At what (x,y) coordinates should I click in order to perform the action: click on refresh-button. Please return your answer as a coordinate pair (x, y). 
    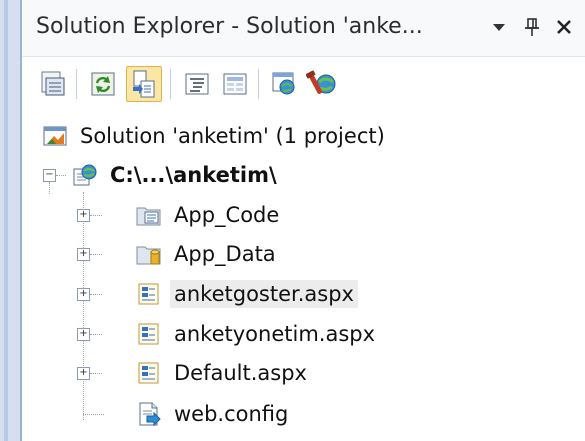
    Looking at the image, I should click on (103, 84).